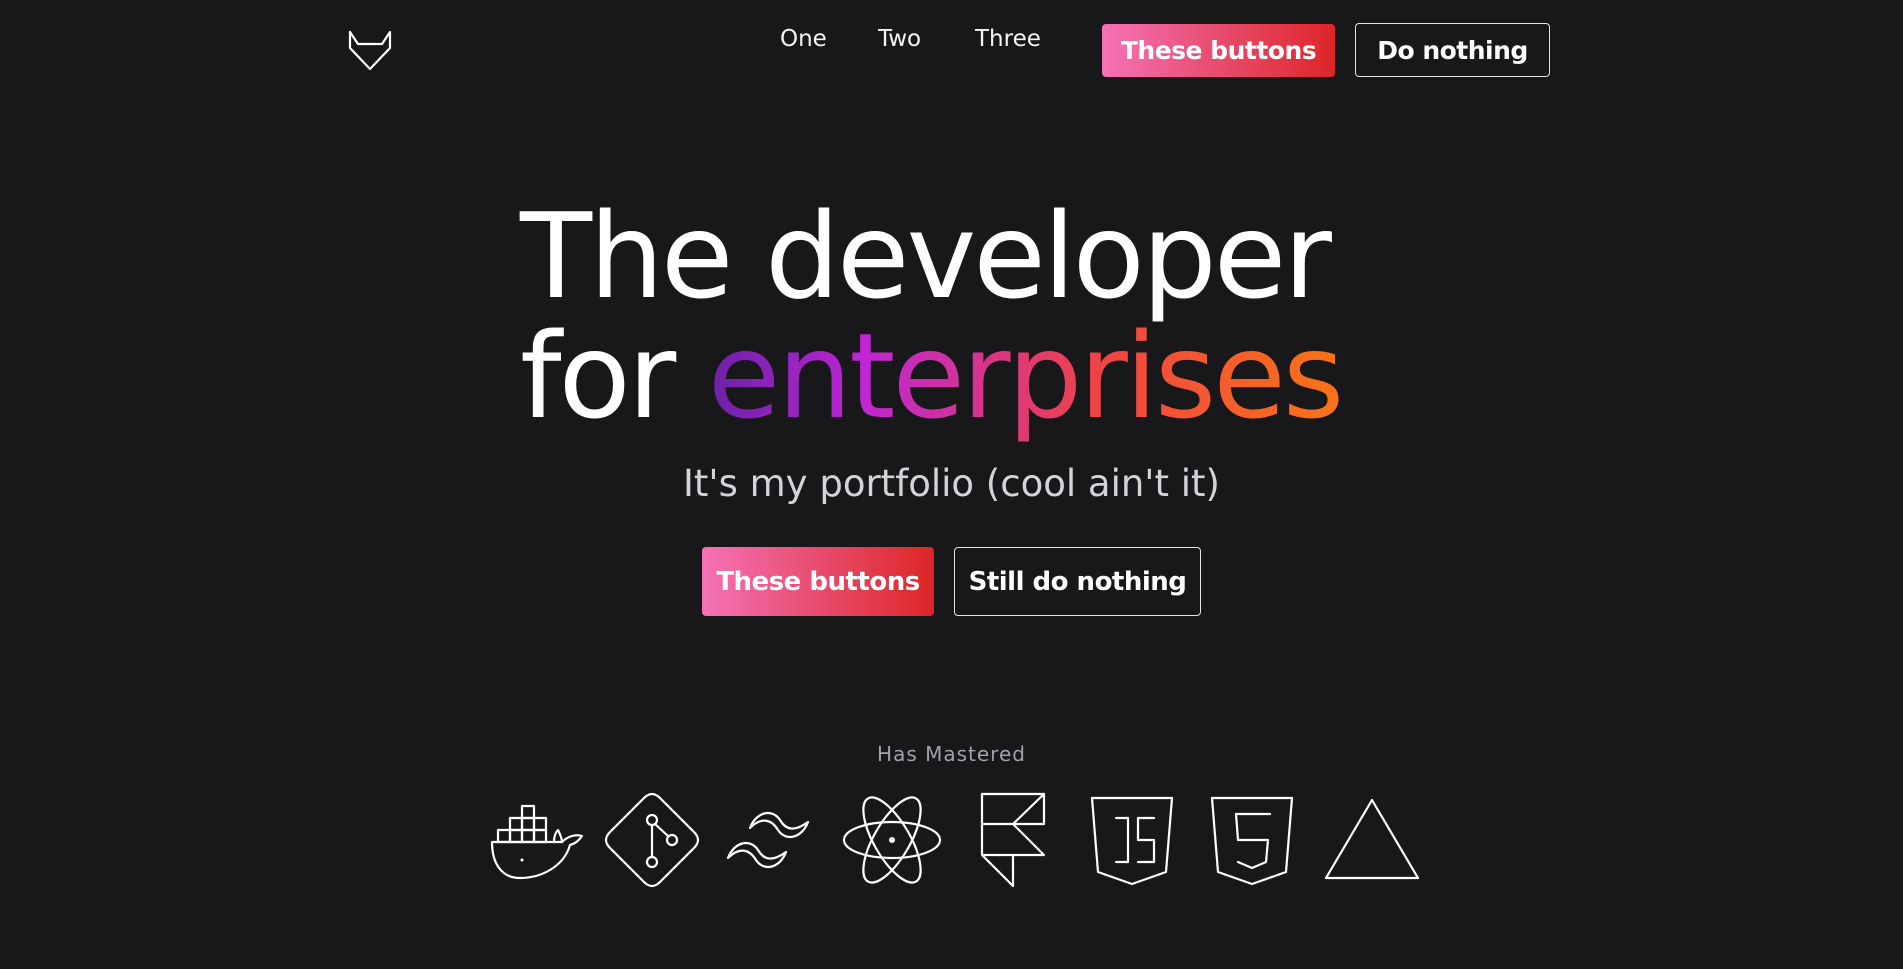  Describe the element at coordinates (1077, 581) in the screenshot. I see `hero-secondary-button: Still do nothing` at that location.